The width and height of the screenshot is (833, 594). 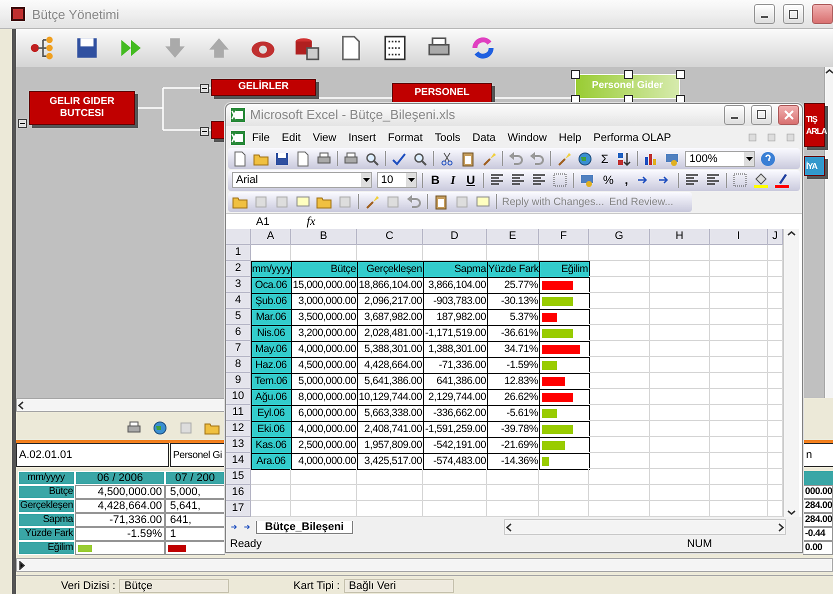 I want to click on row-number: 12, so click(x=238, y=429).